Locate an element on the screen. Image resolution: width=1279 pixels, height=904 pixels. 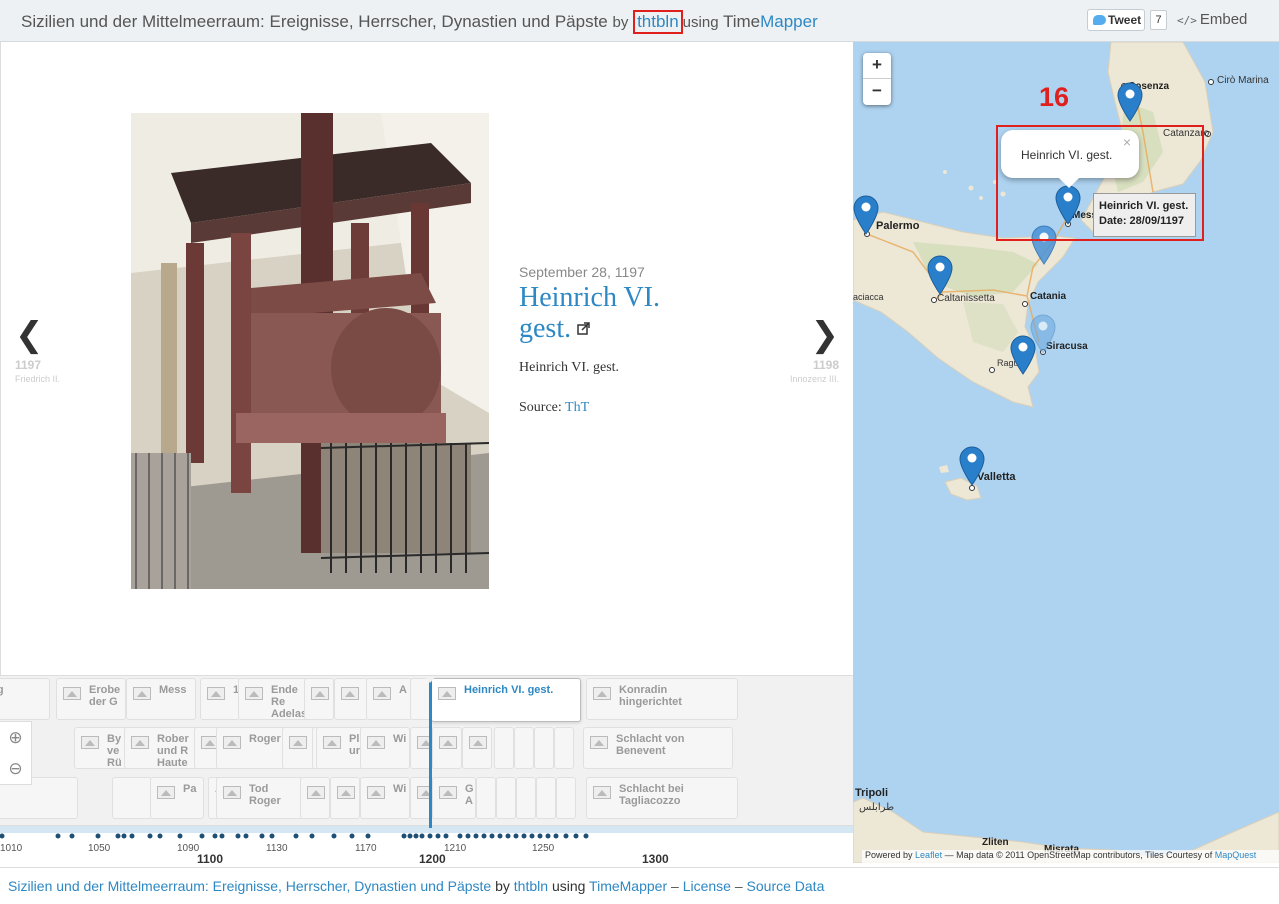
timeline-event-active: Heinrich VI. gest. is located at coordinates (506, 700).